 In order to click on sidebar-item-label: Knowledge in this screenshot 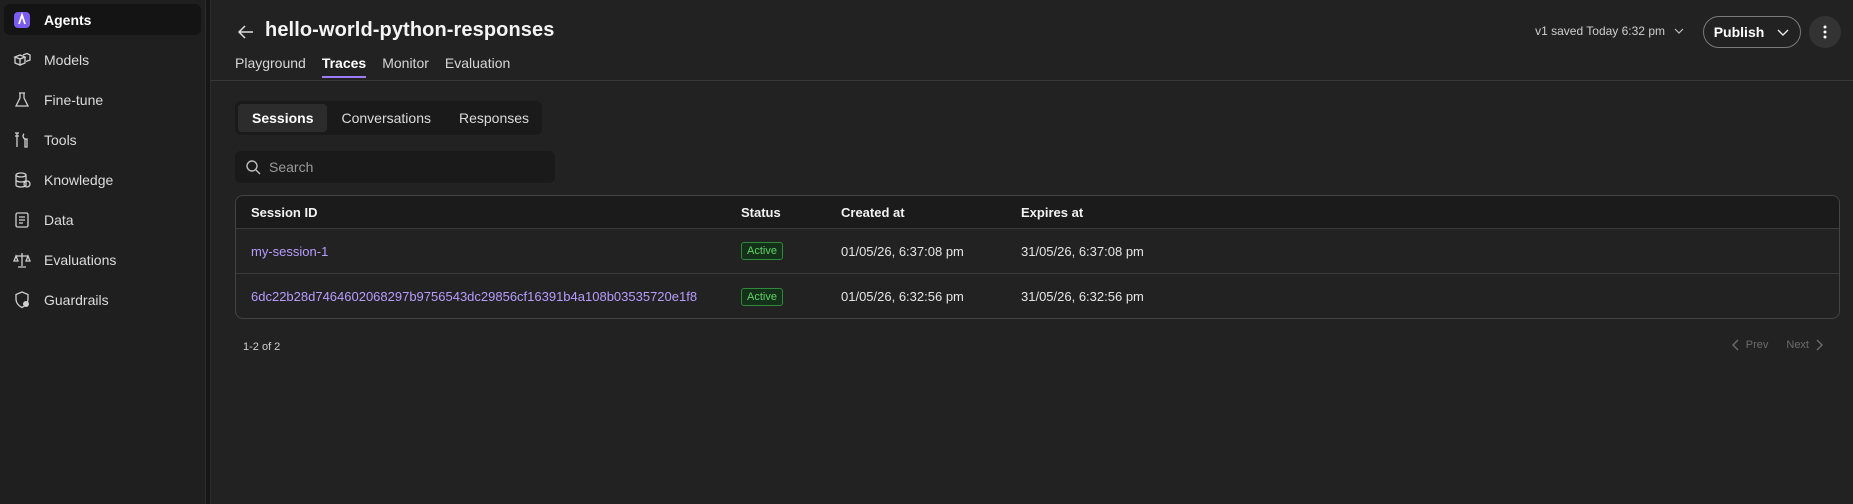, I will do `click(79, 179)`.